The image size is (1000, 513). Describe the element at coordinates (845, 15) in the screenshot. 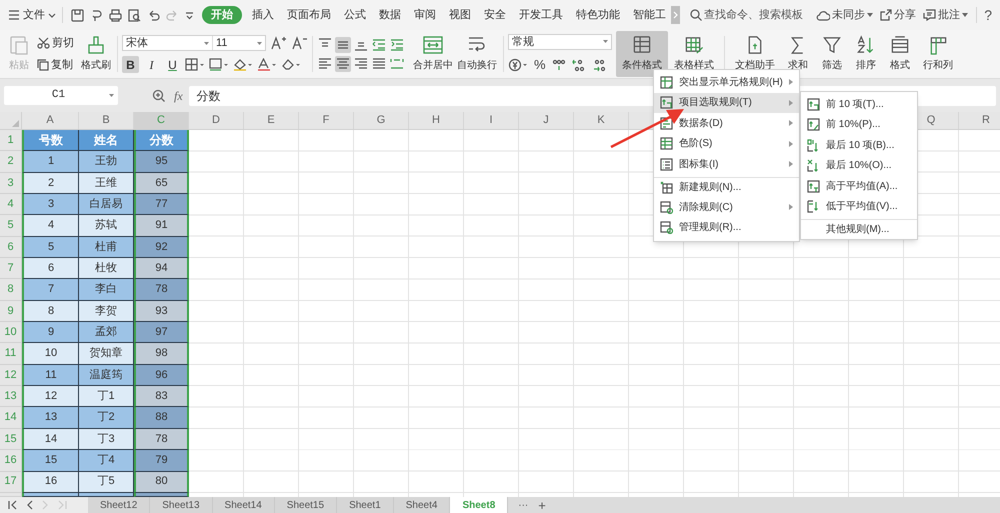

I see `sync-button: 未同步` at that location.